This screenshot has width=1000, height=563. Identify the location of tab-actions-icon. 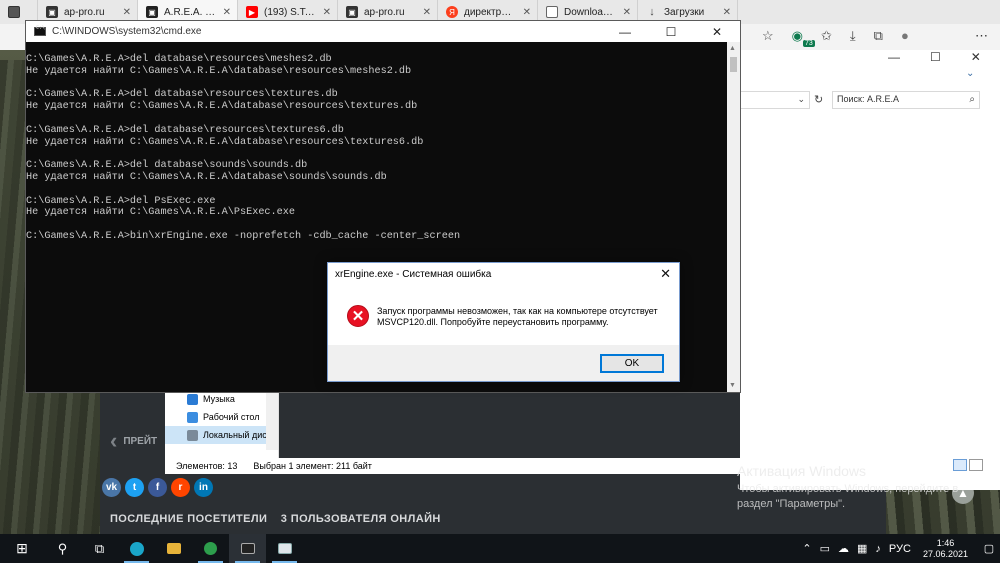
(14, 12).